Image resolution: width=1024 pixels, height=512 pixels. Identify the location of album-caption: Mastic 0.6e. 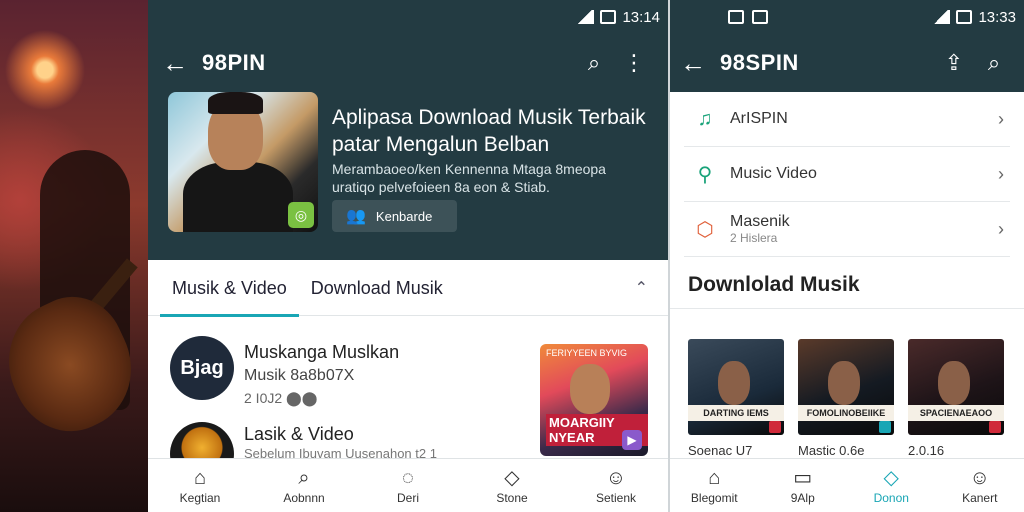
(831, 450).